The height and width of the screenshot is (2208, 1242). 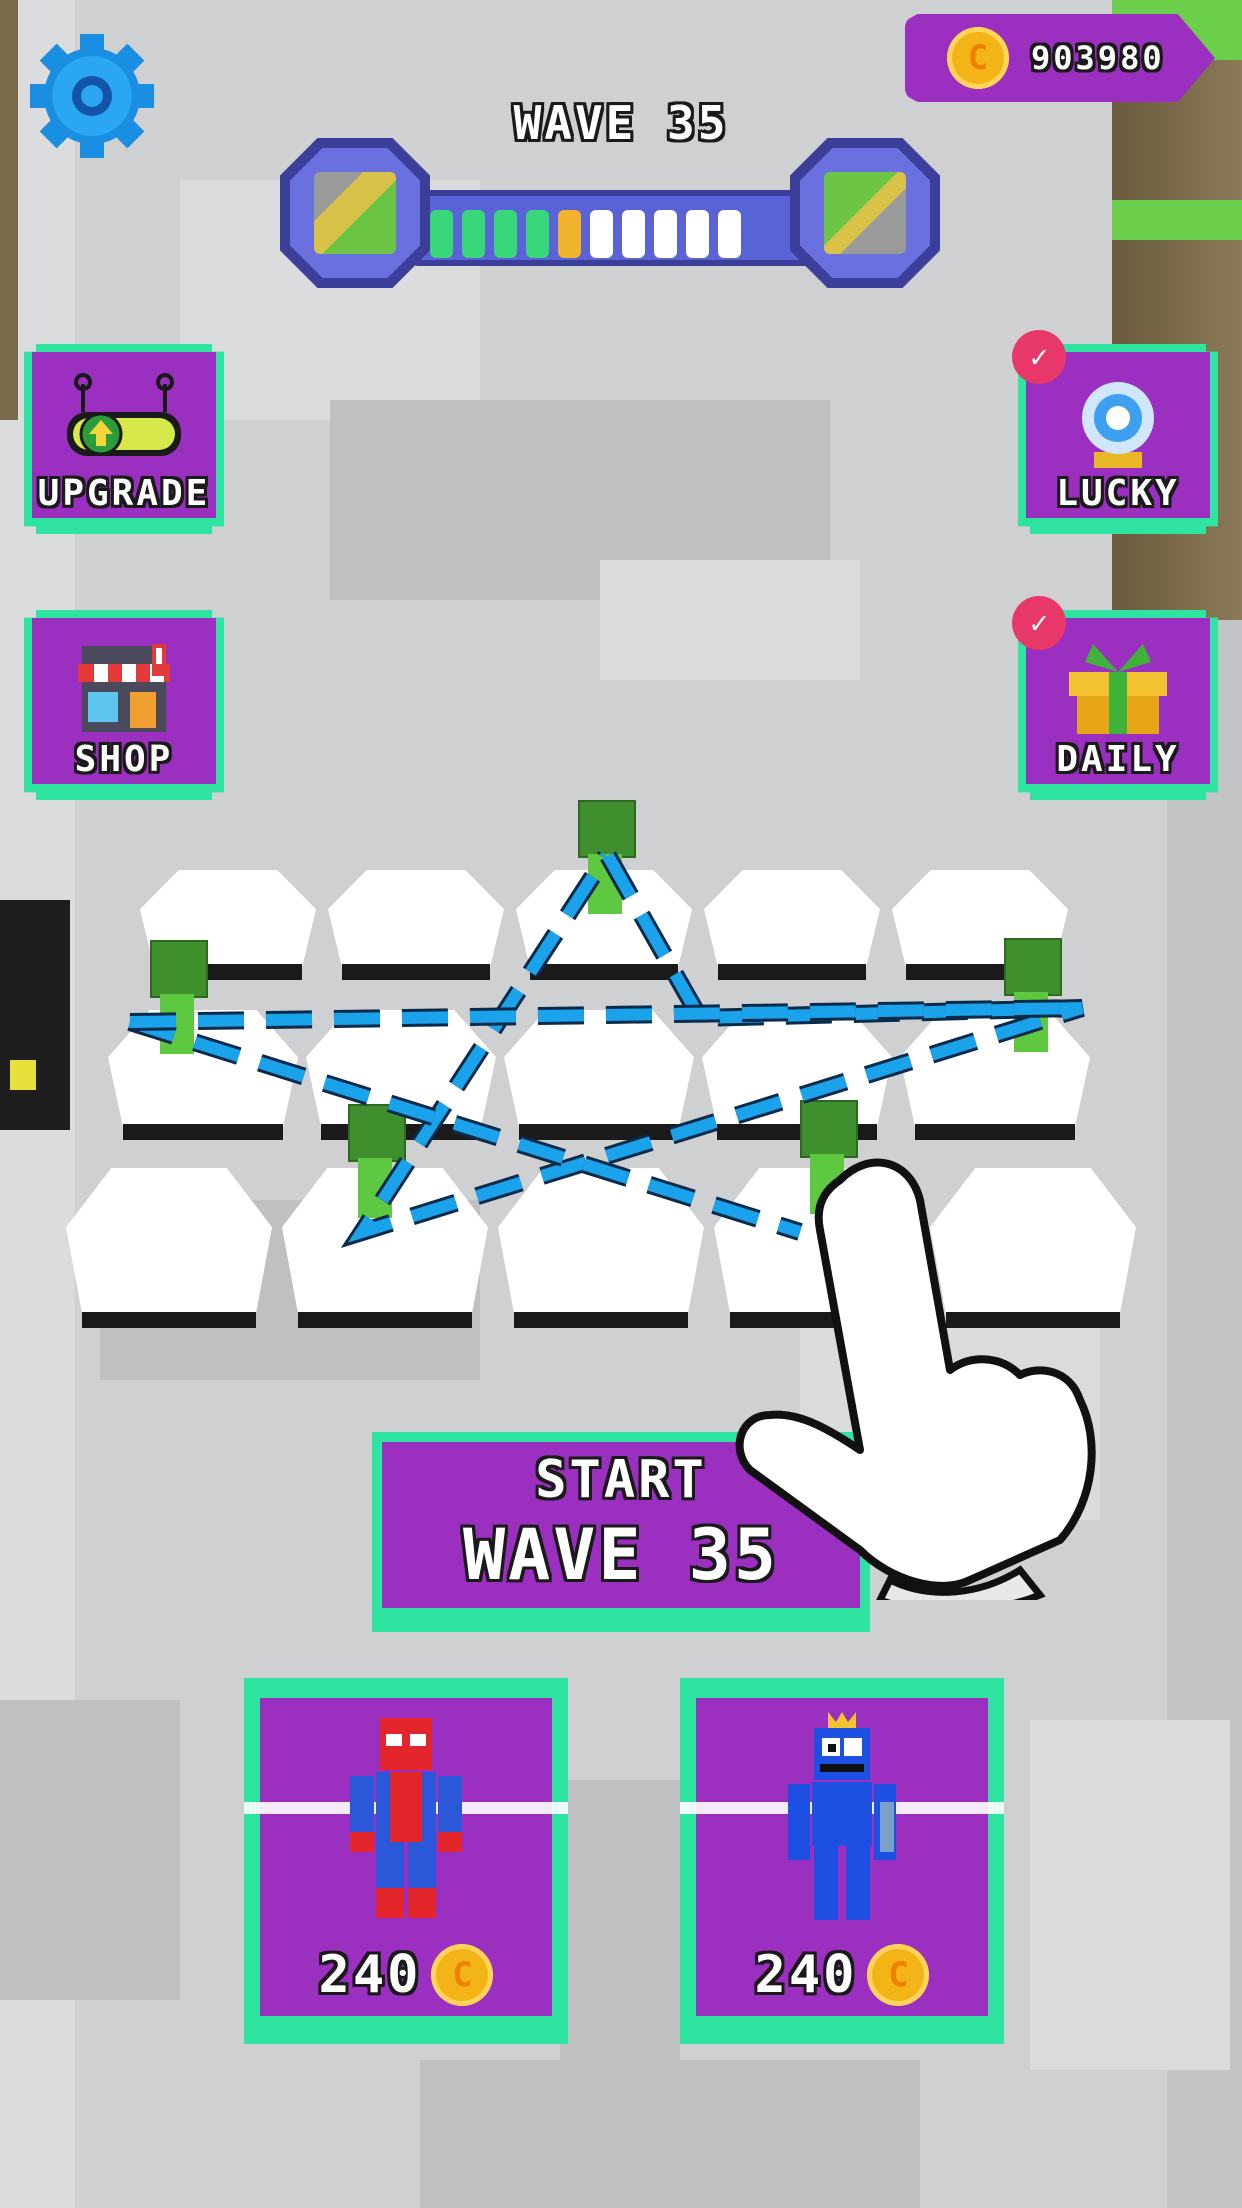 I want to click on buy-spider-hero-card: 240 C, so click(x=406, y=1861).